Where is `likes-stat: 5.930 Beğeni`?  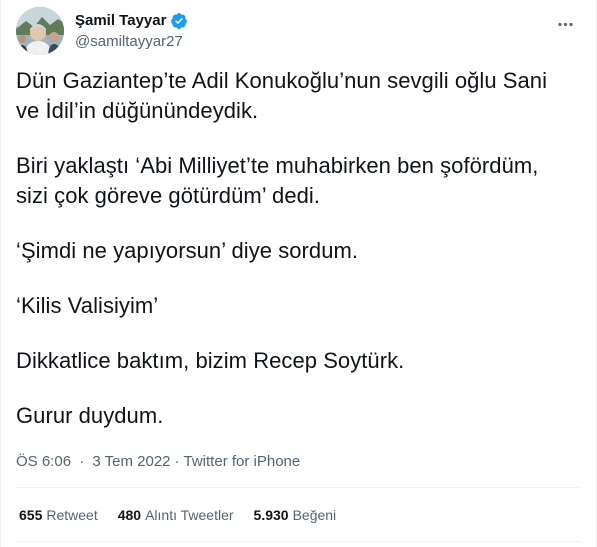 likes-stat: 5.930 Beğeni is located at coordinates (295, 515).